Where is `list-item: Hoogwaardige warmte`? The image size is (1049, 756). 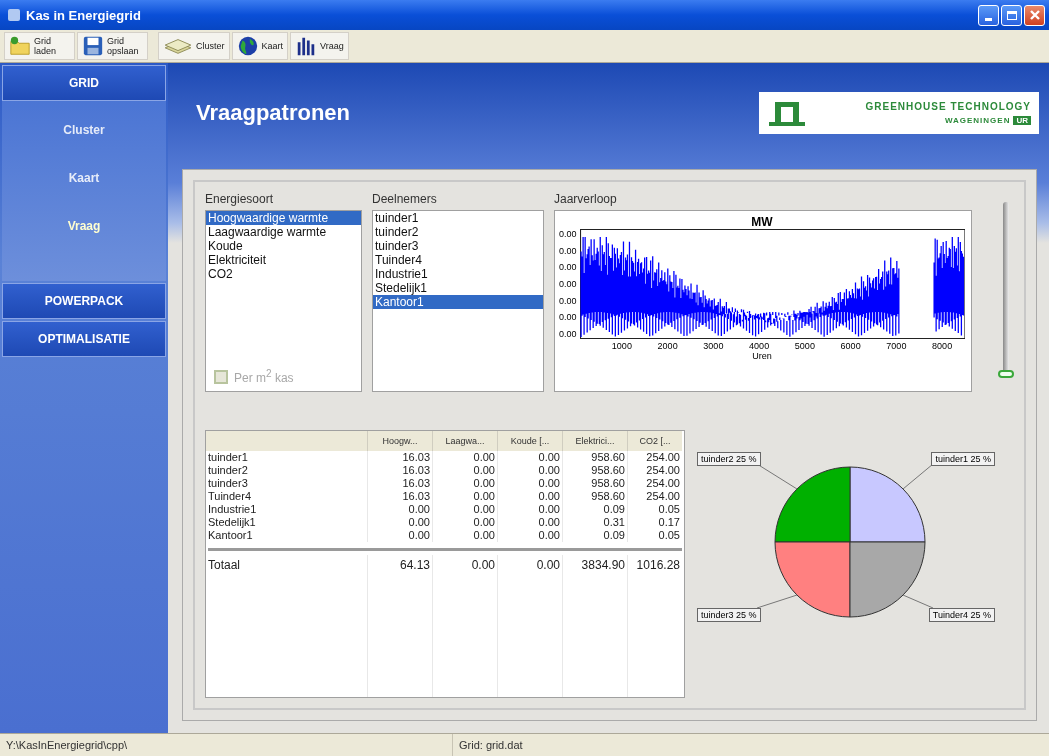
list-item: Hoogwaardige warmte is located at coordinates (283, 218).